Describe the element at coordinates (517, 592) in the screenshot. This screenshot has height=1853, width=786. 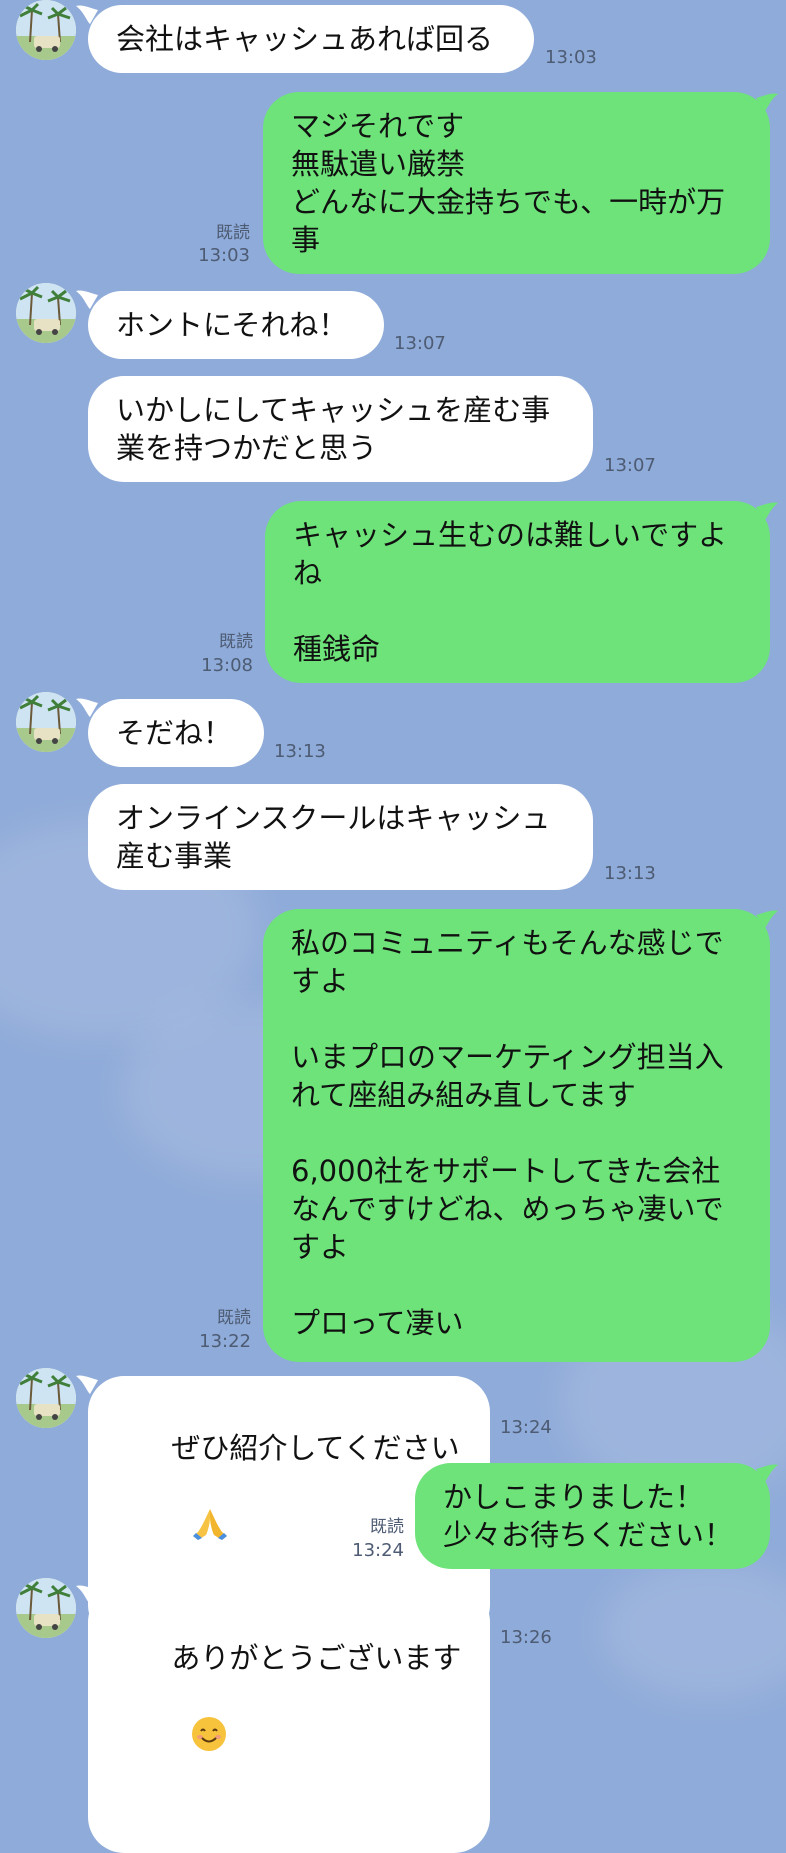
I see `outgoing-message-bubble: キャッシュ生むのは難しいですよね 種銭命` at that location.